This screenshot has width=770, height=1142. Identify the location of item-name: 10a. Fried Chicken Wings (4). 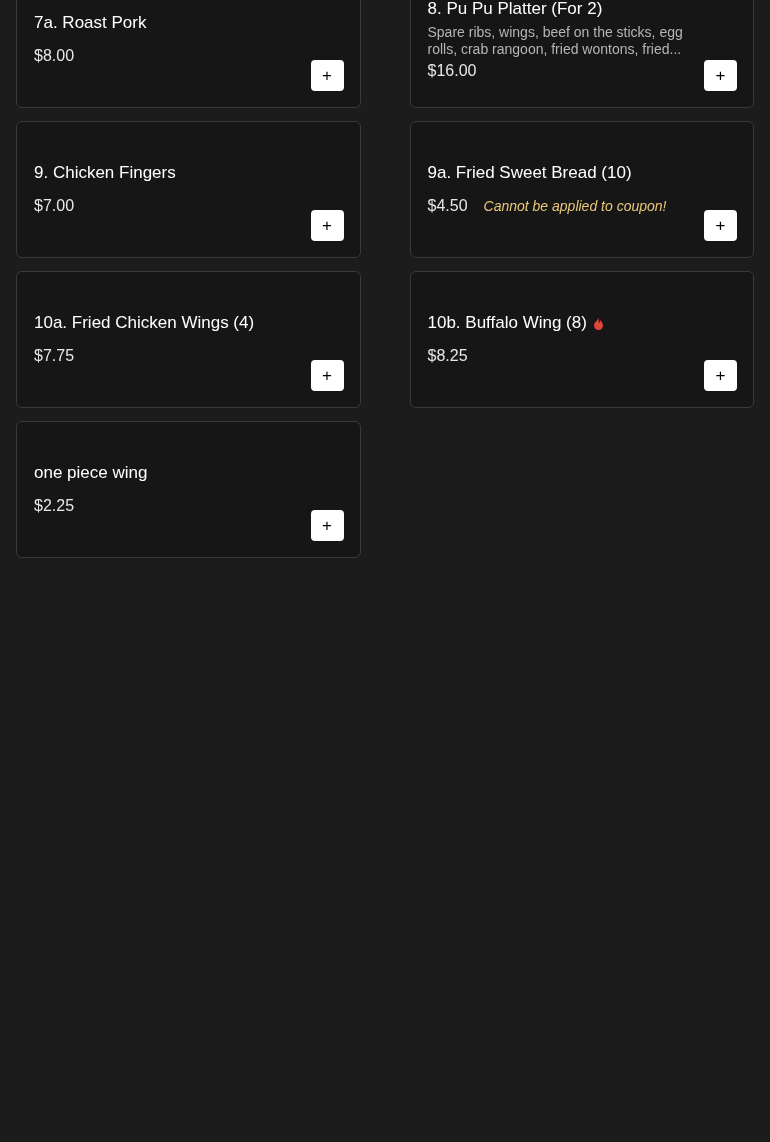
(144, 323).